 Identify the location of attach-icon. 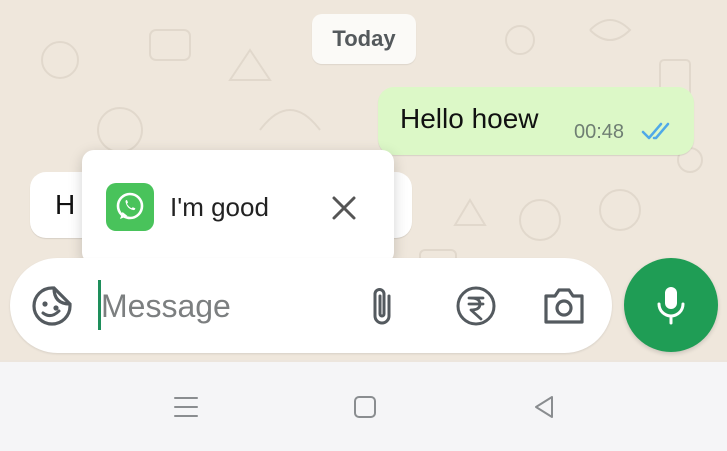
(382, 306).